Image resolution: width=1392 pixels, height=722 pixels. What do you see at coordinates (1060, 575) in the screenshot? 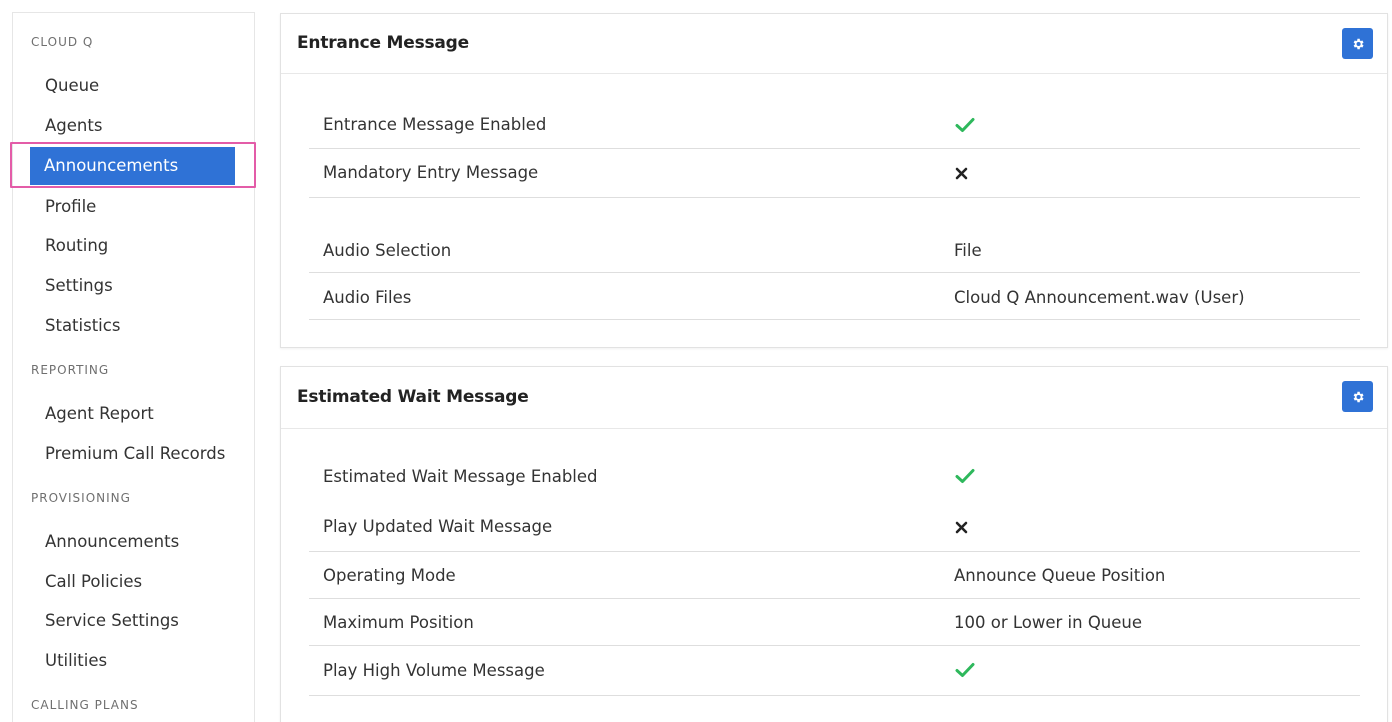
I see `row-value-operating-mode: Announce Queue Position` at bounding box center [1060, 575].